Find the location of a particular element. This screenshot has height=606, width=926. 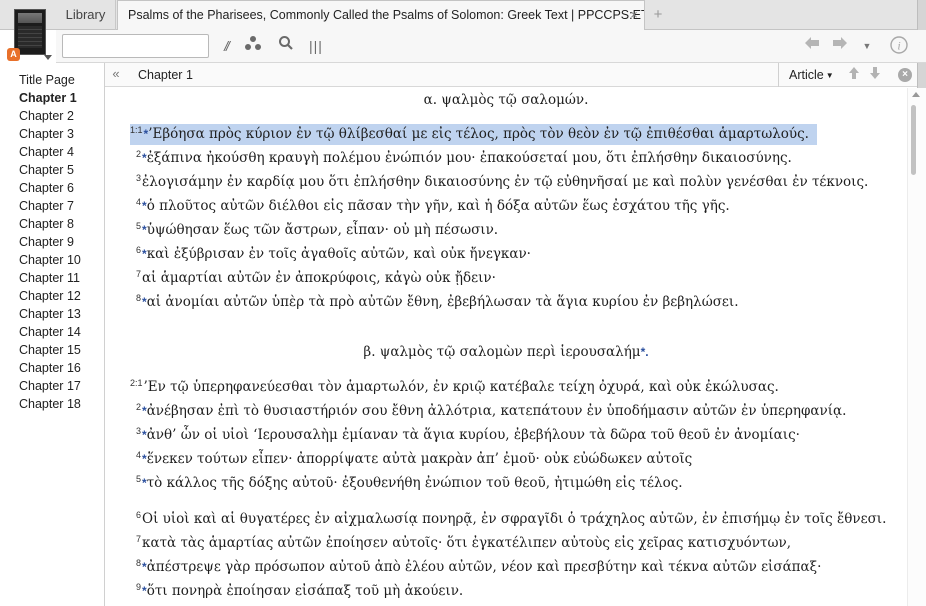

toc-title-page: Title Page is located at coordinates (52, 80).